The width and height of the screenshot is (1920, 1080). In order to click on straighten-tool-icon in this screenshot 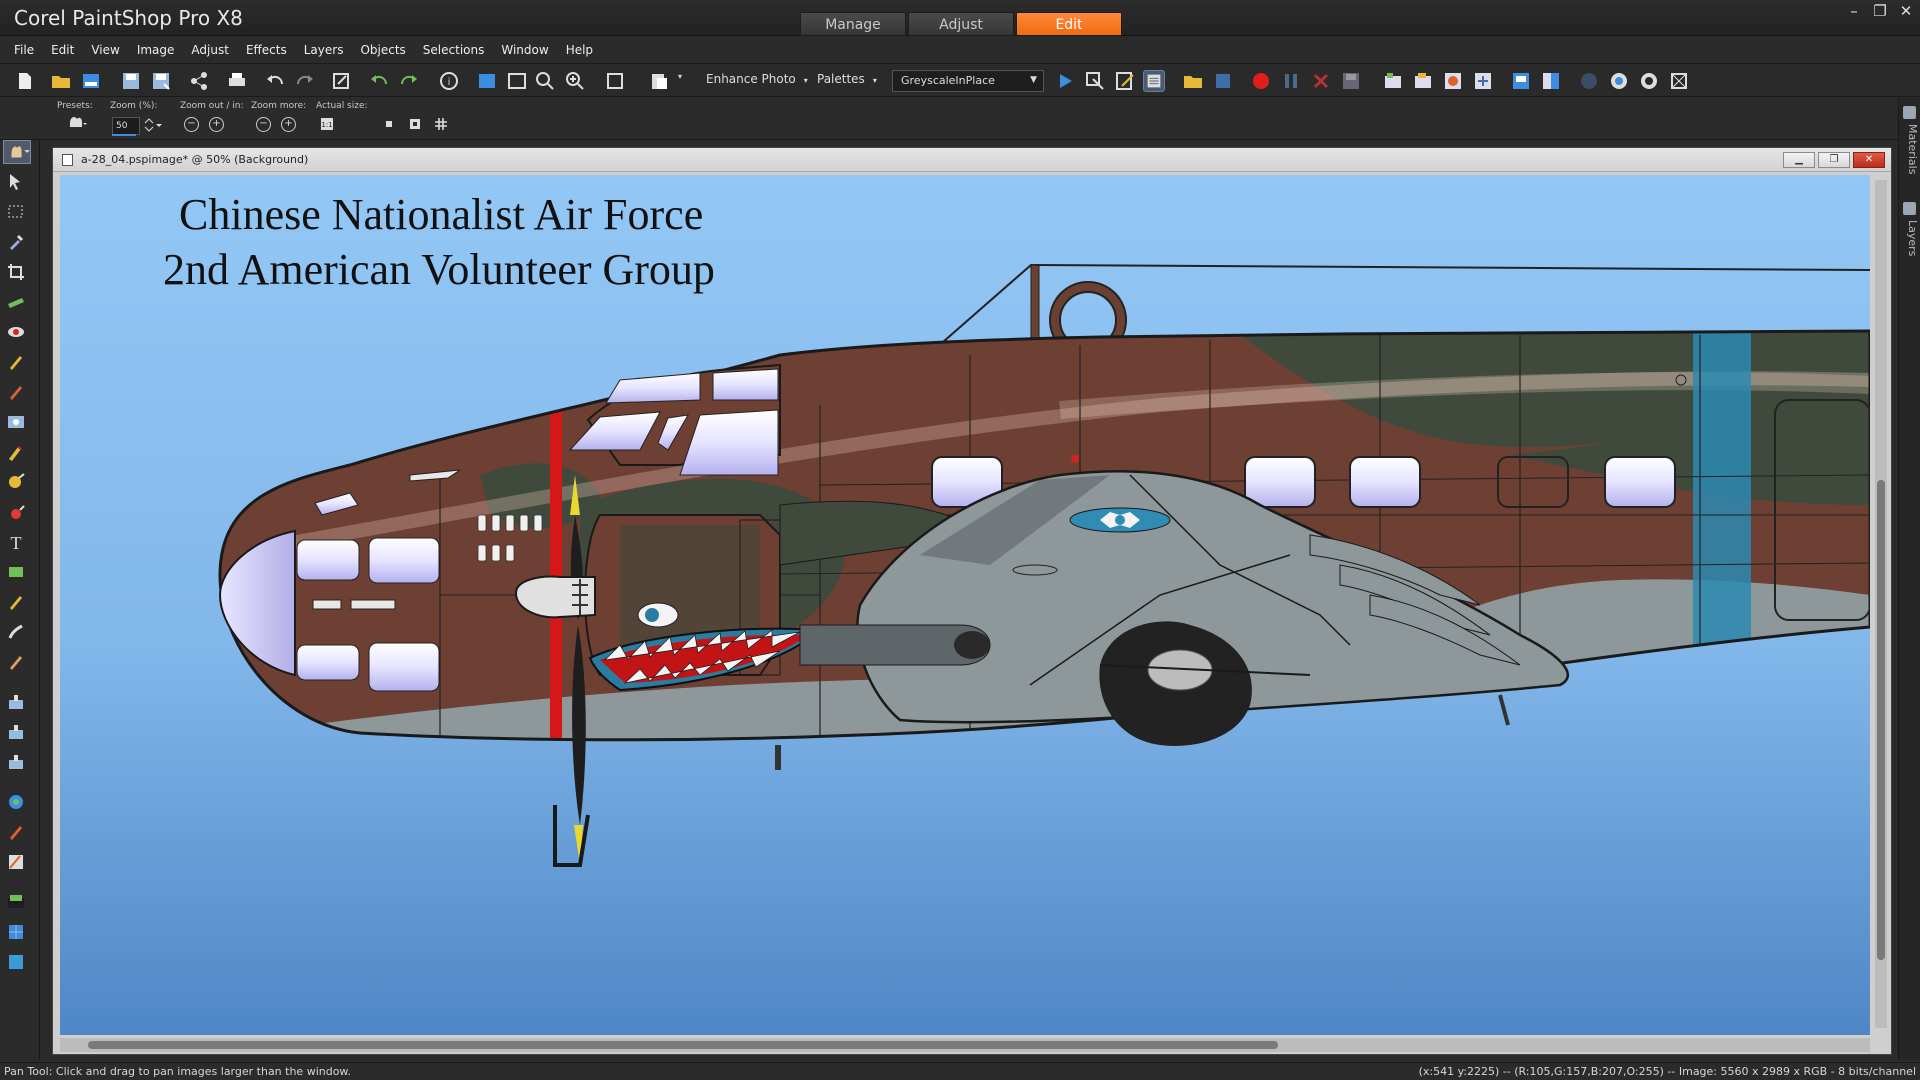, I will do `click(16, 302)`.